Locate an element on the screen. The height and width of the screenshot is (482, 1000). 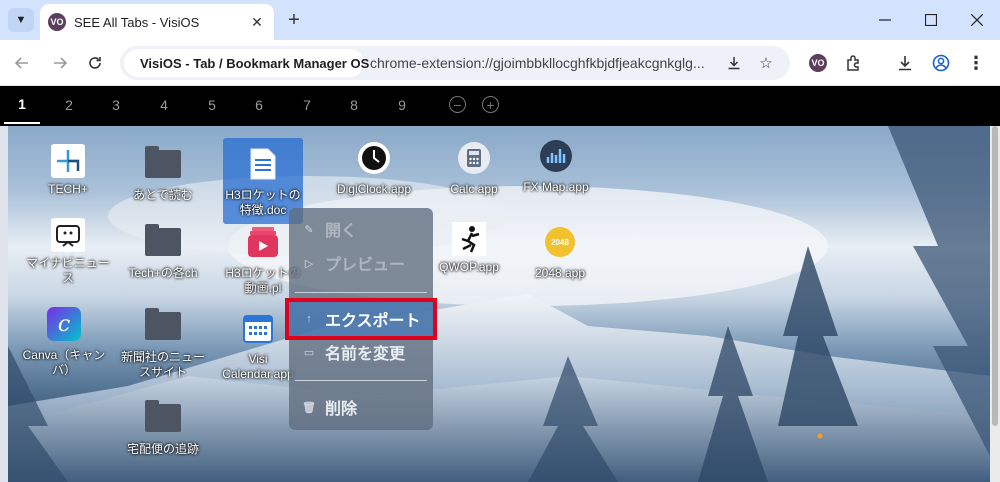
close-tab-icon: ✕ is located at coordinates (257, 22).